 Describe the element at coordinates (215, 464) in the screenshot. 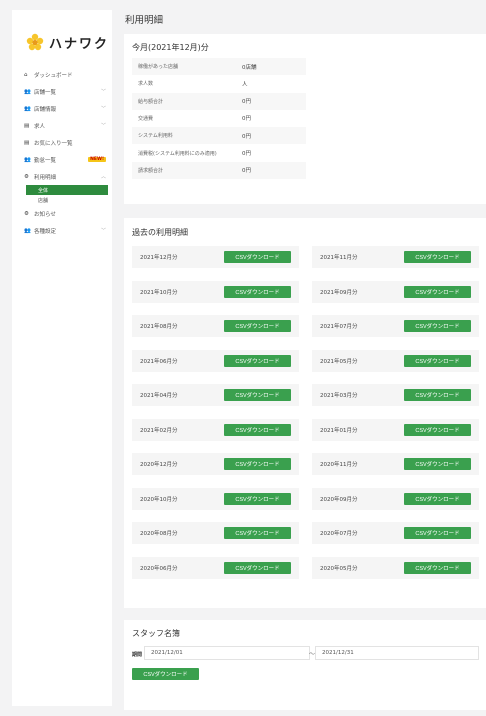

I see `history-period-row: 2020年12月分 CSVダウンロード` at that location.